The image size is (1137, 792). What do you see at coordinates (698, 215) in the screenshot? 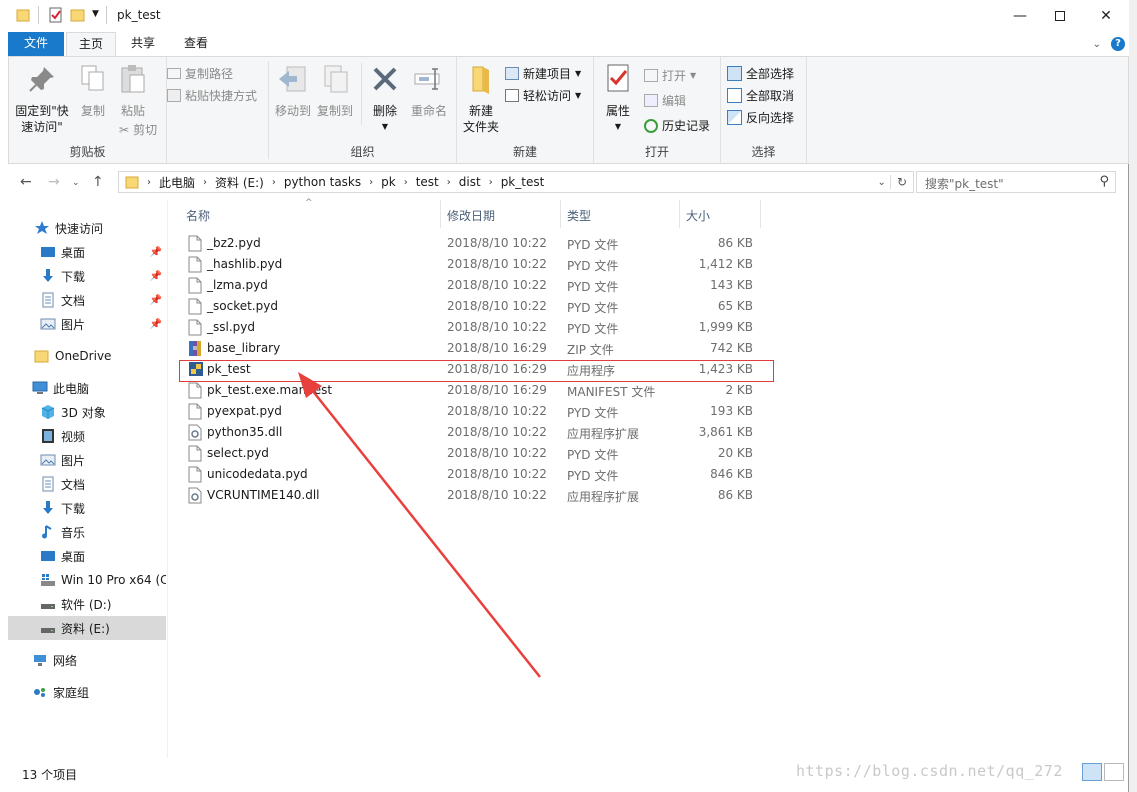
I see `column-size: 大小` at bounding box center [698, 215].